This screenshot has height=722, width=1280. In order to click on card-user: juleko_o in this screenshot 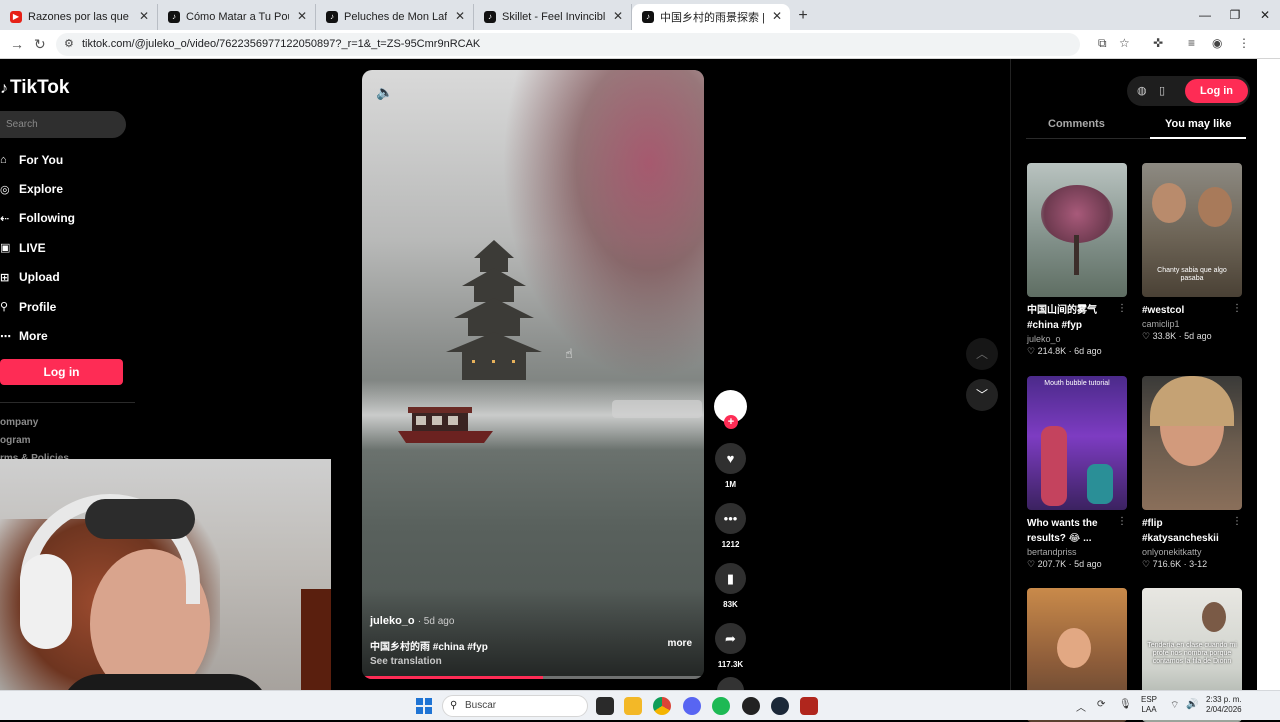, I will do `click(1077, 339)`.